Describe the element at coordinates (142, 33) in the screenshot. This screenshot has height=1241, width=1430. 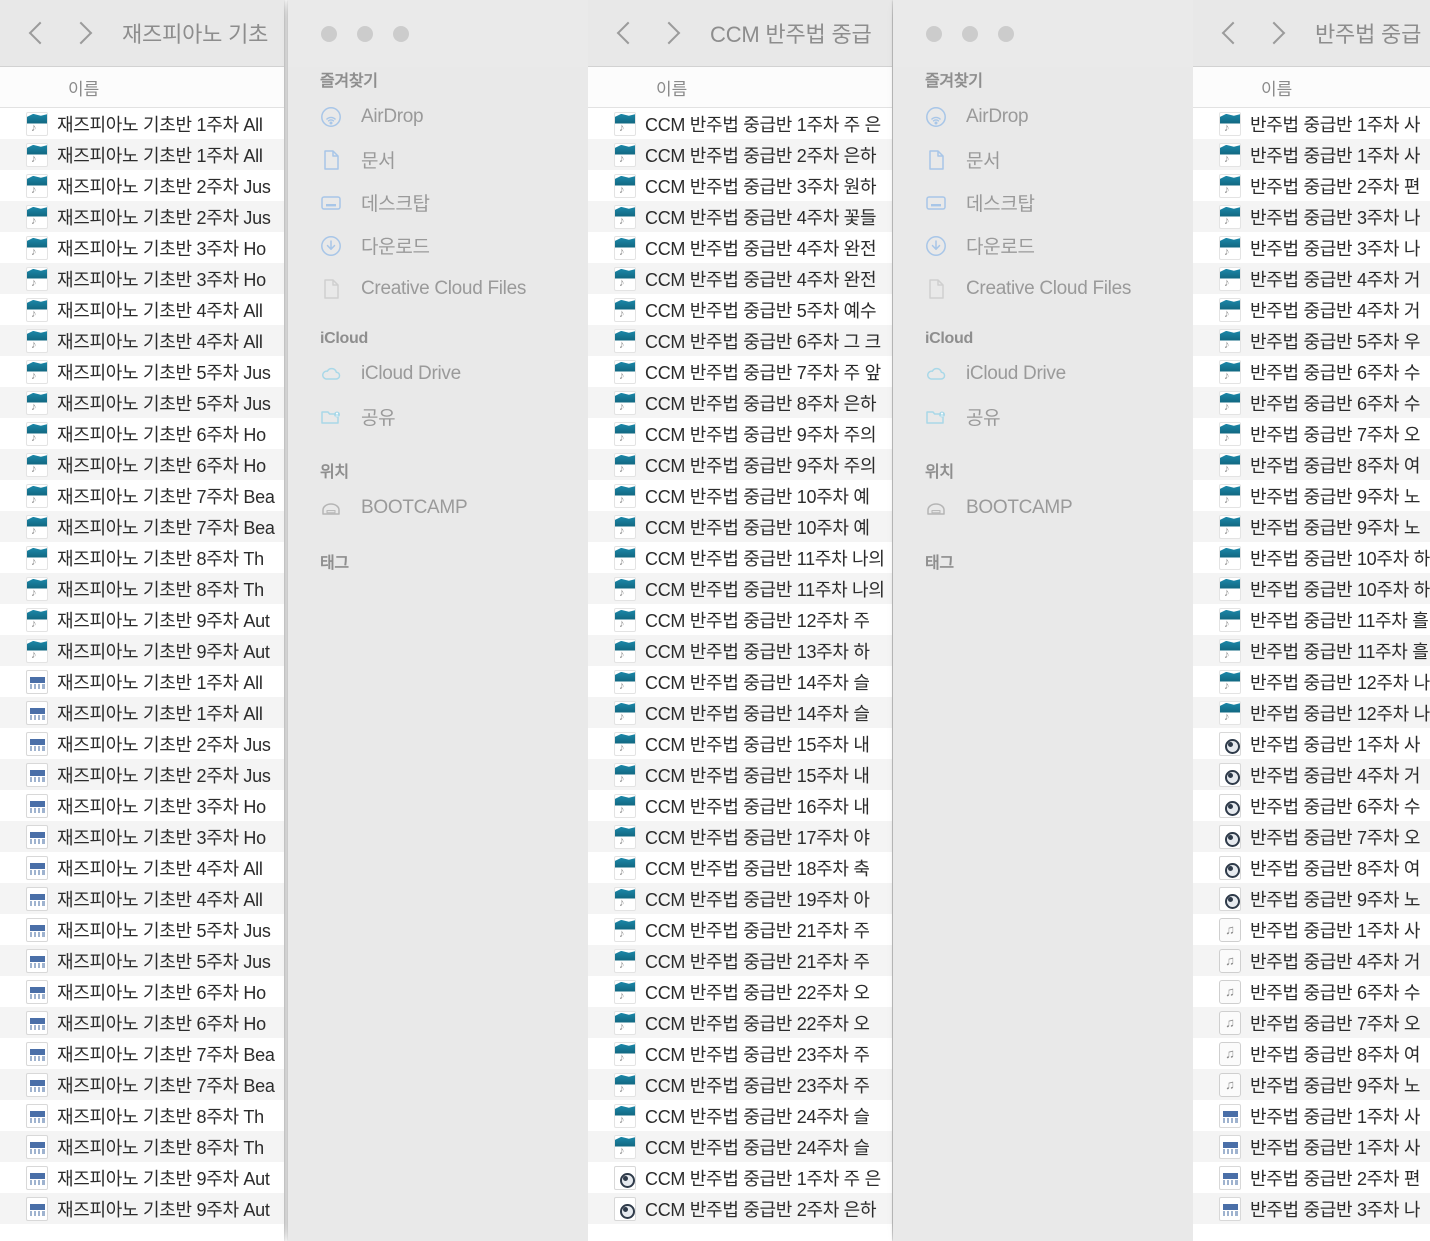
I see `window-titlebar: 재즈피아노 기초` at that location.